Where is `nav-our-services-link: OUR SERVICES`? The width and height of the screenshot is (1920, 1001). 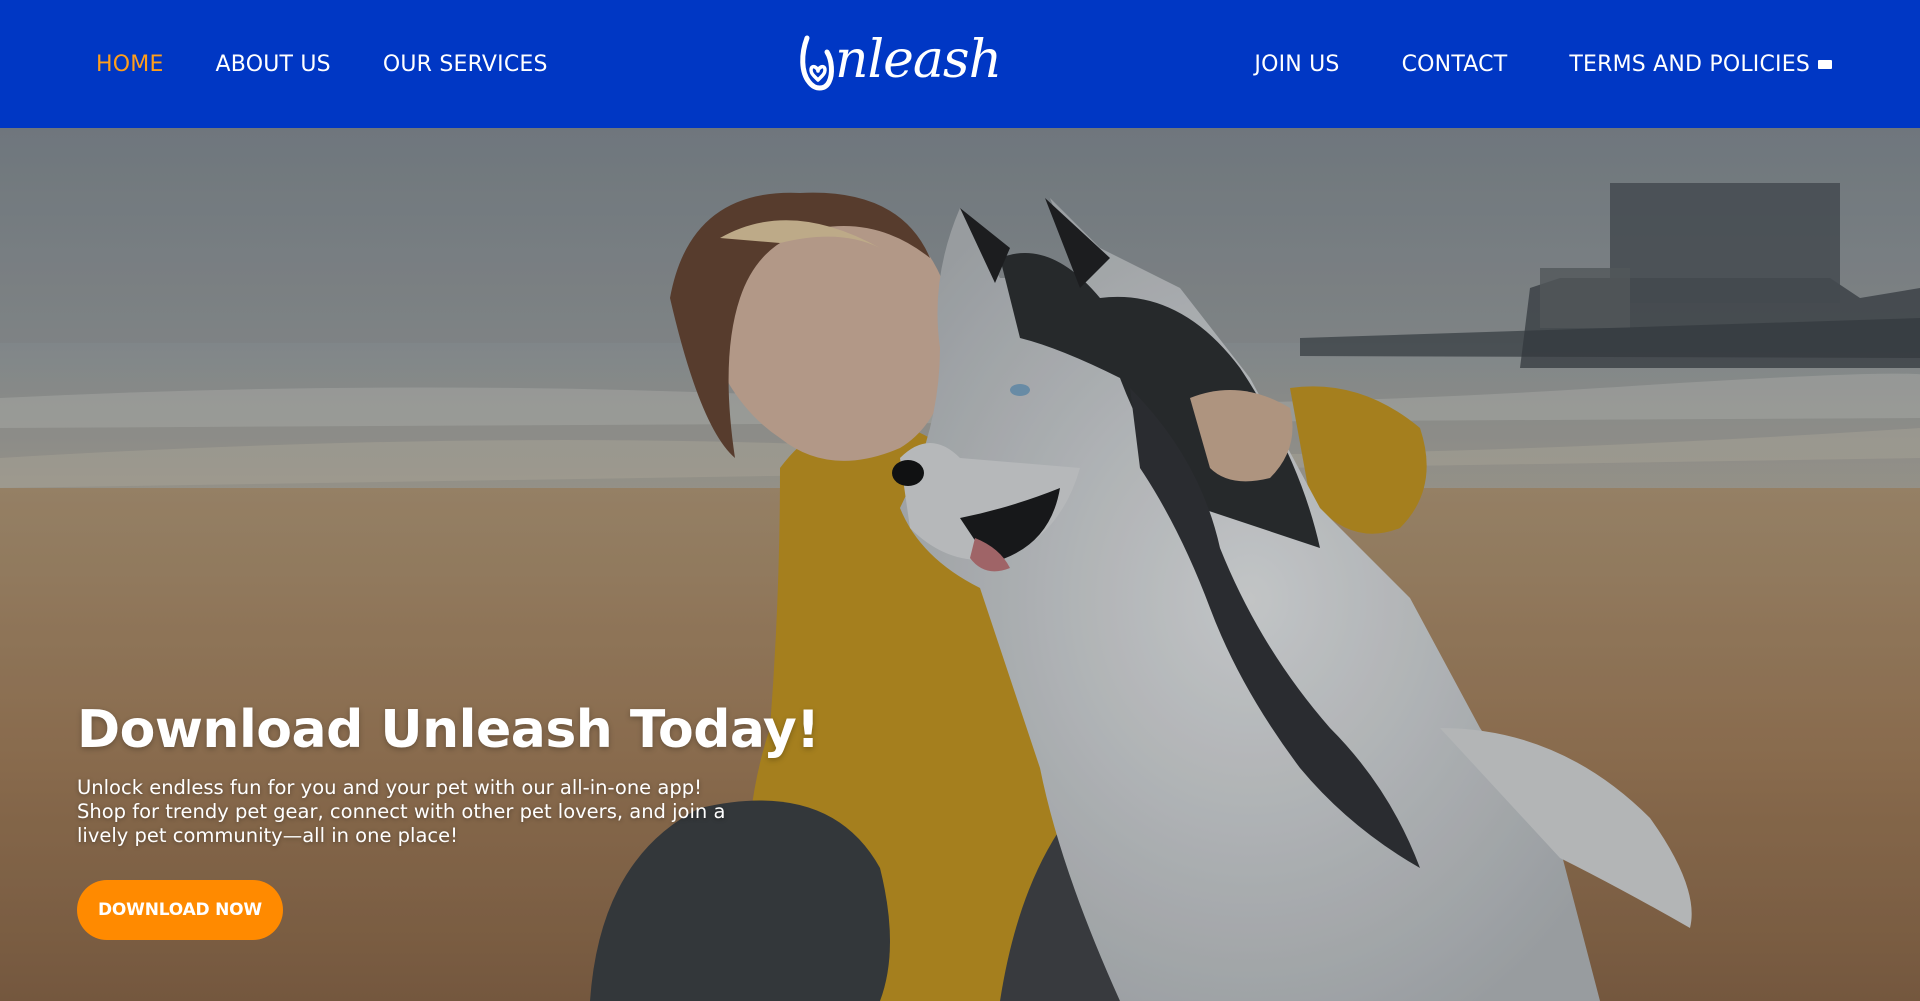 nav-our-services-link: OUR SERVICES is located at coordinates (465, 64).